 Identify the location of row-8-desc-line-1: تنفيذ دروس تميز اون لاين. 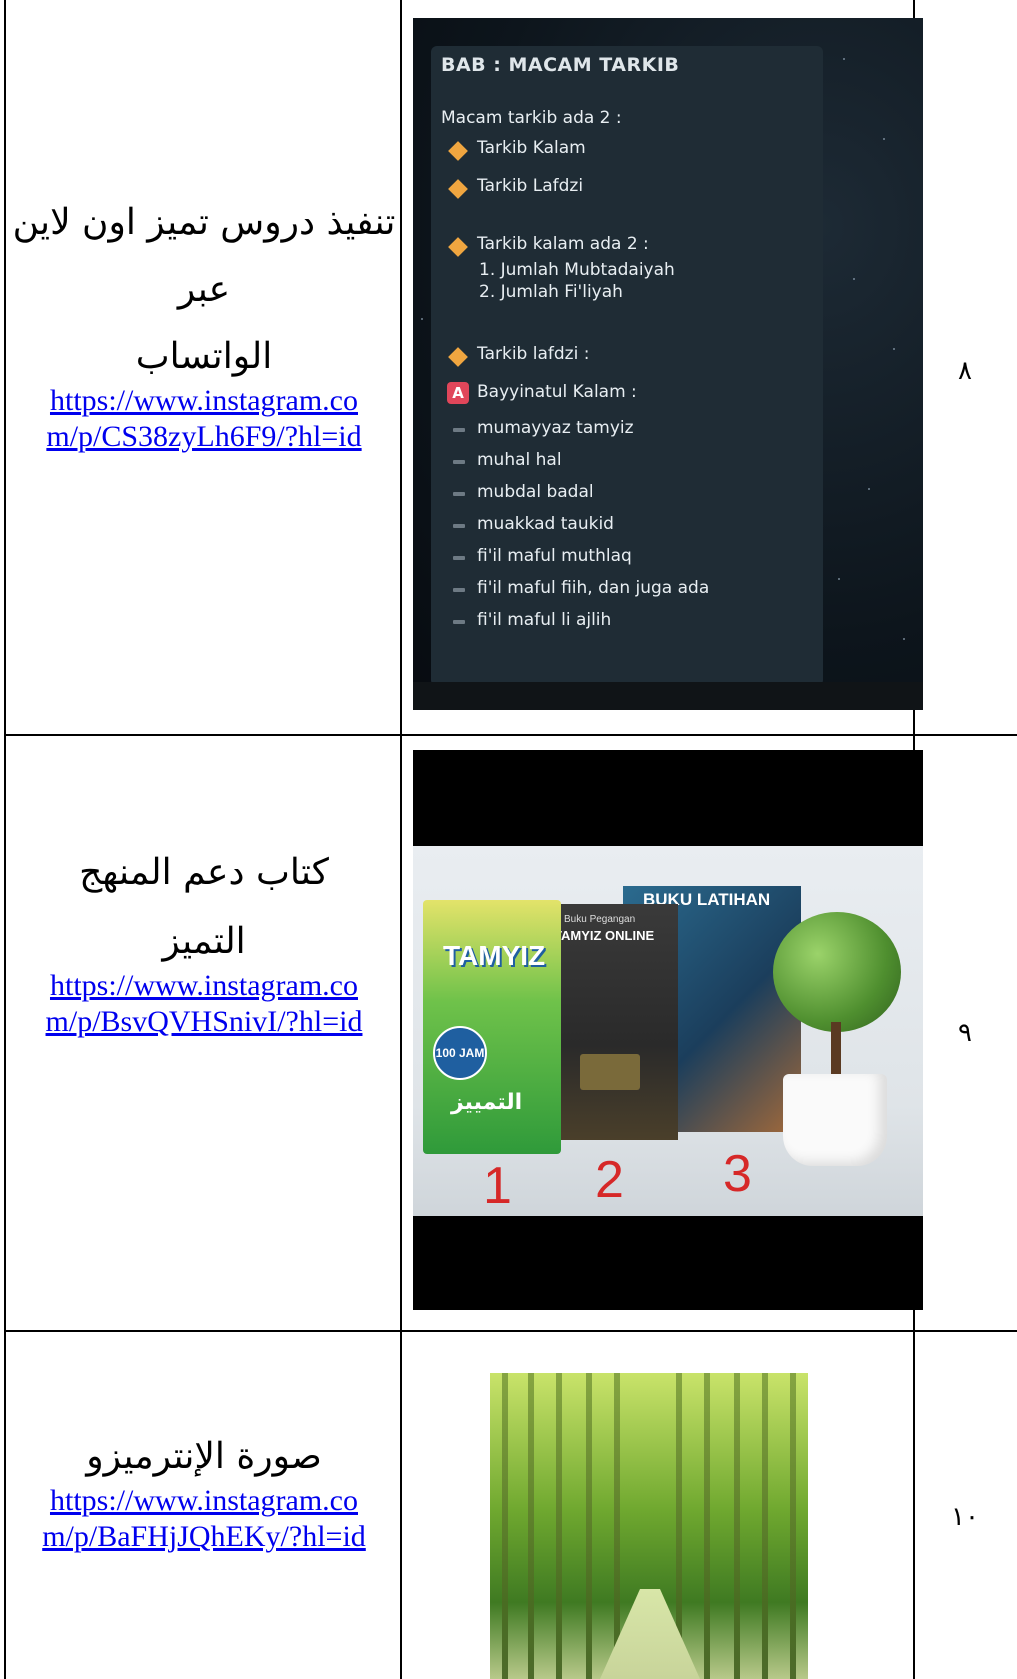
(204, 222).